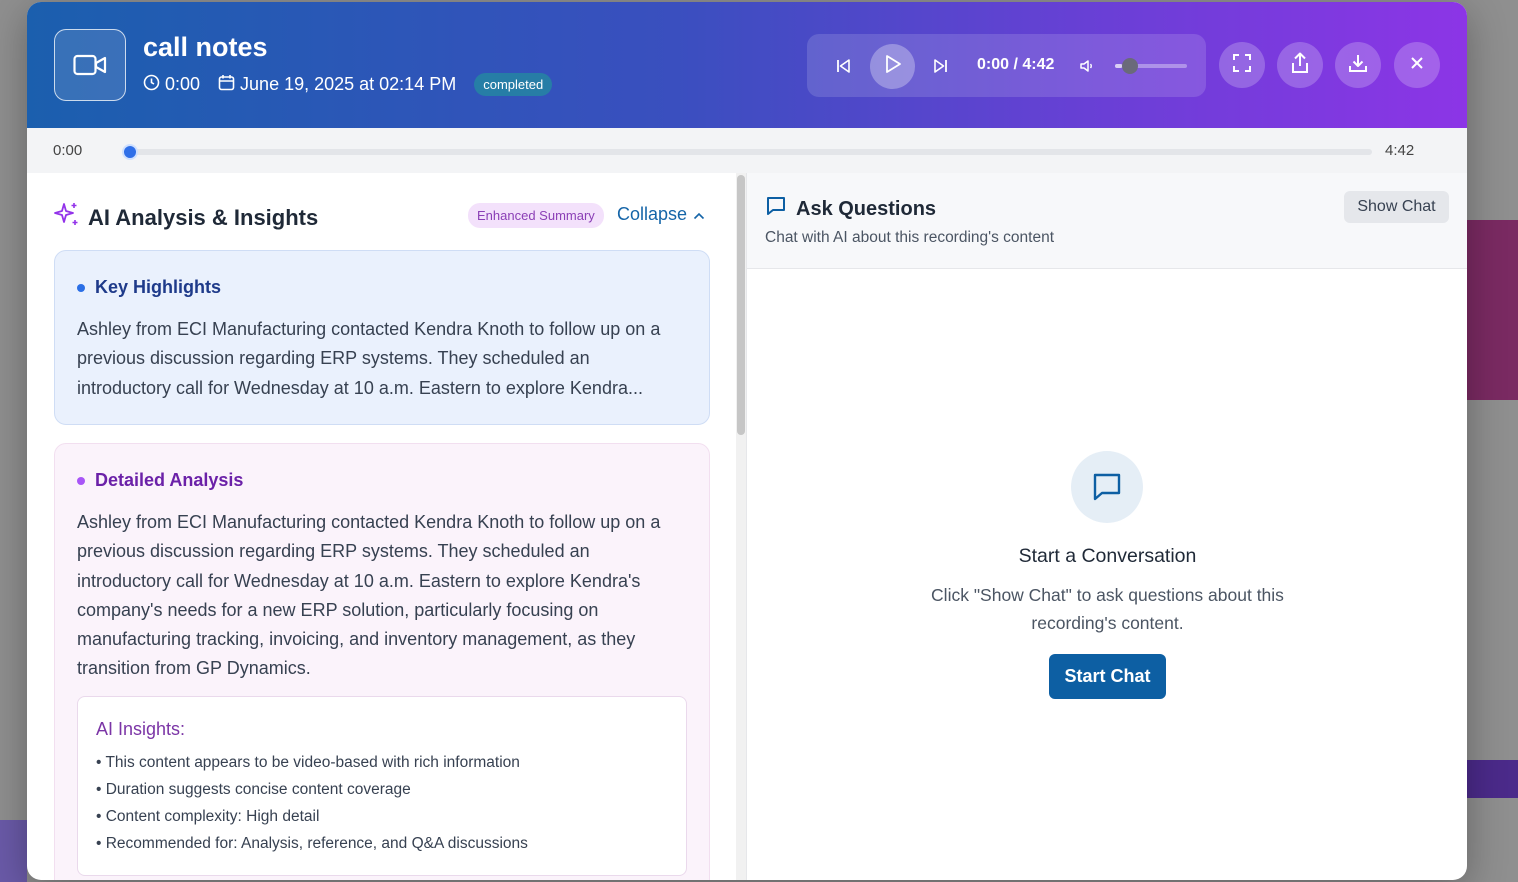 Image resolution: width=1518 pixels, height=882 pixels. I want to click on start-chat-button: Start Chat, so click(1107, 676).